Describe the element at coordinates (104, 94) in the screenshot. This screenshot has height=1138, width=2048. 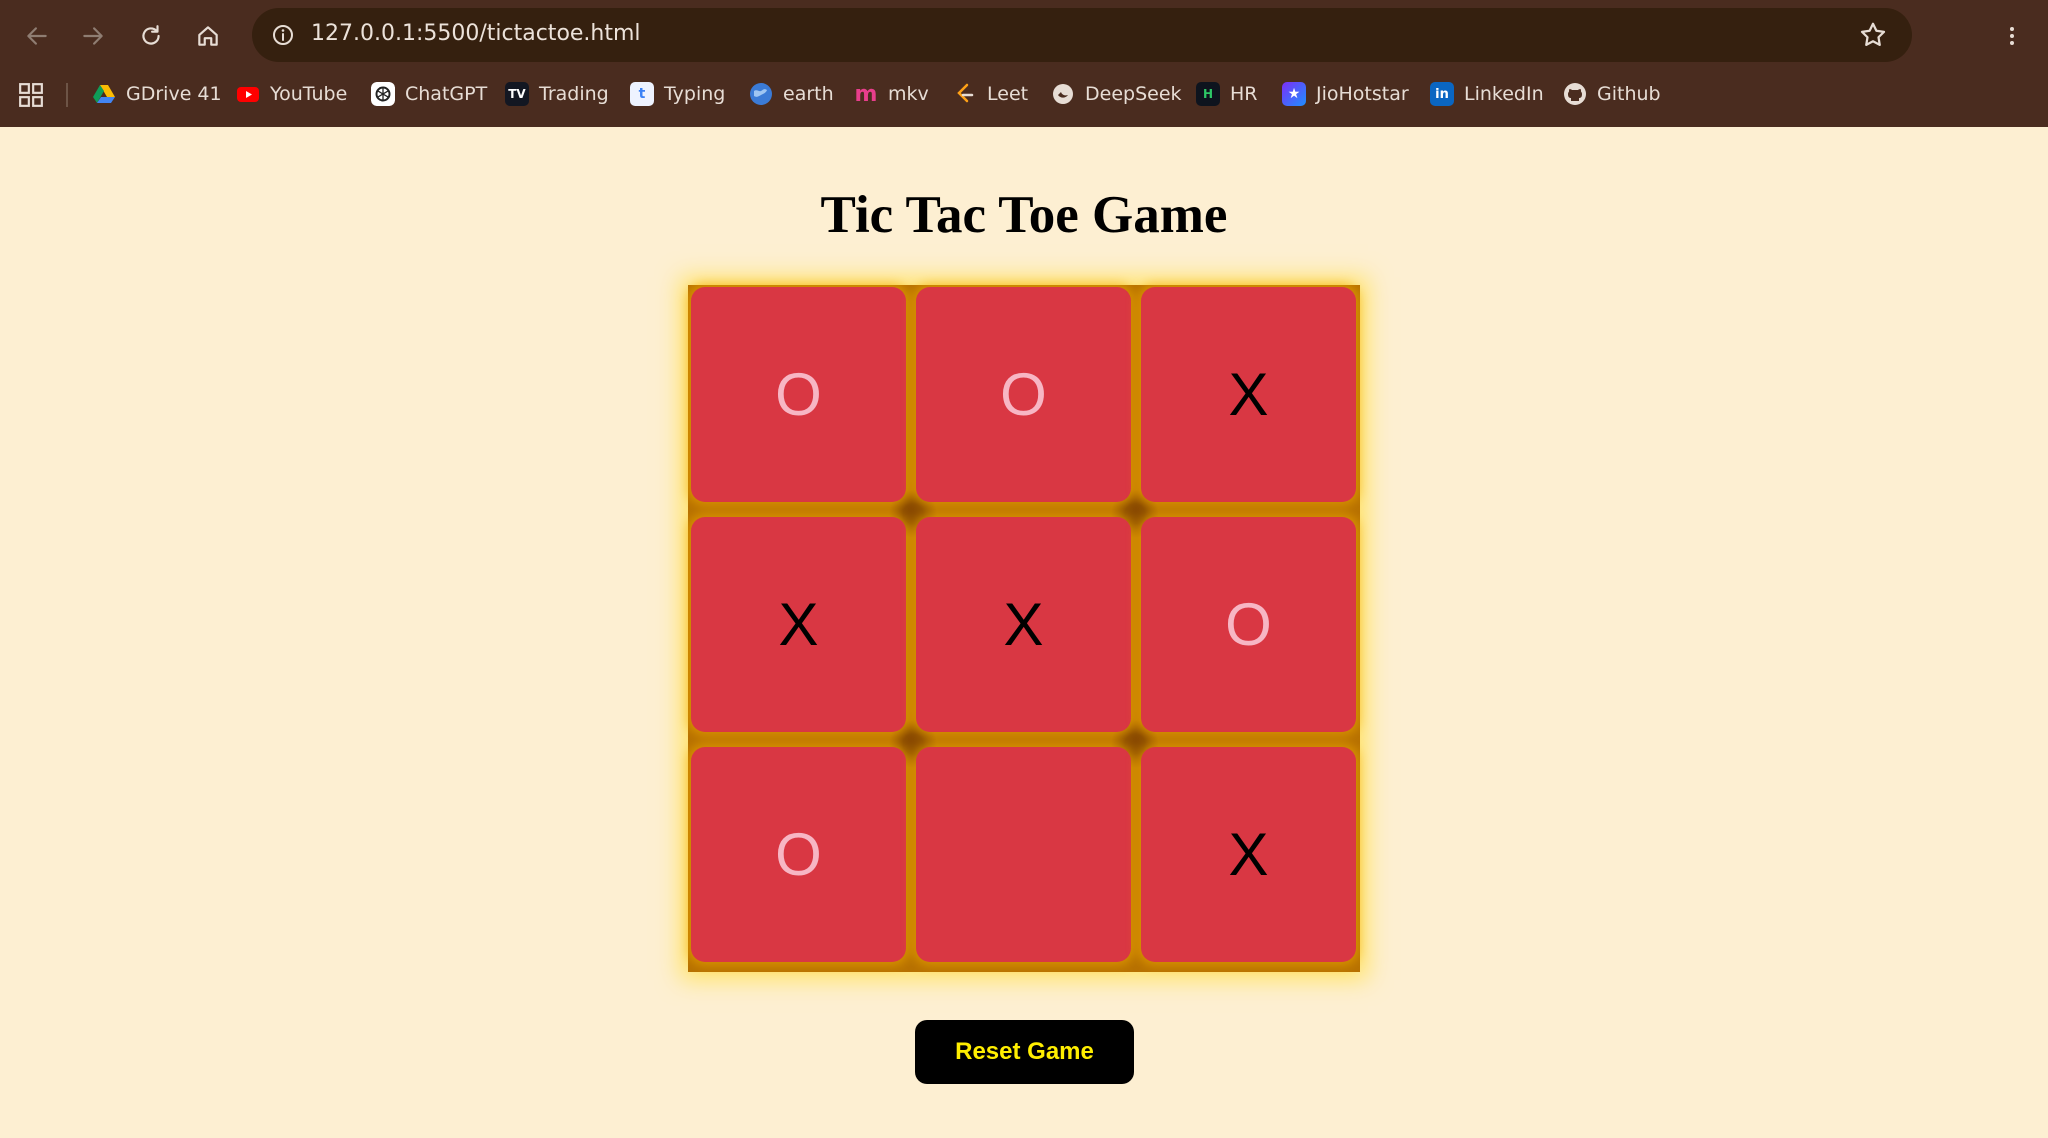
I see `google-drive-icon` at that location.